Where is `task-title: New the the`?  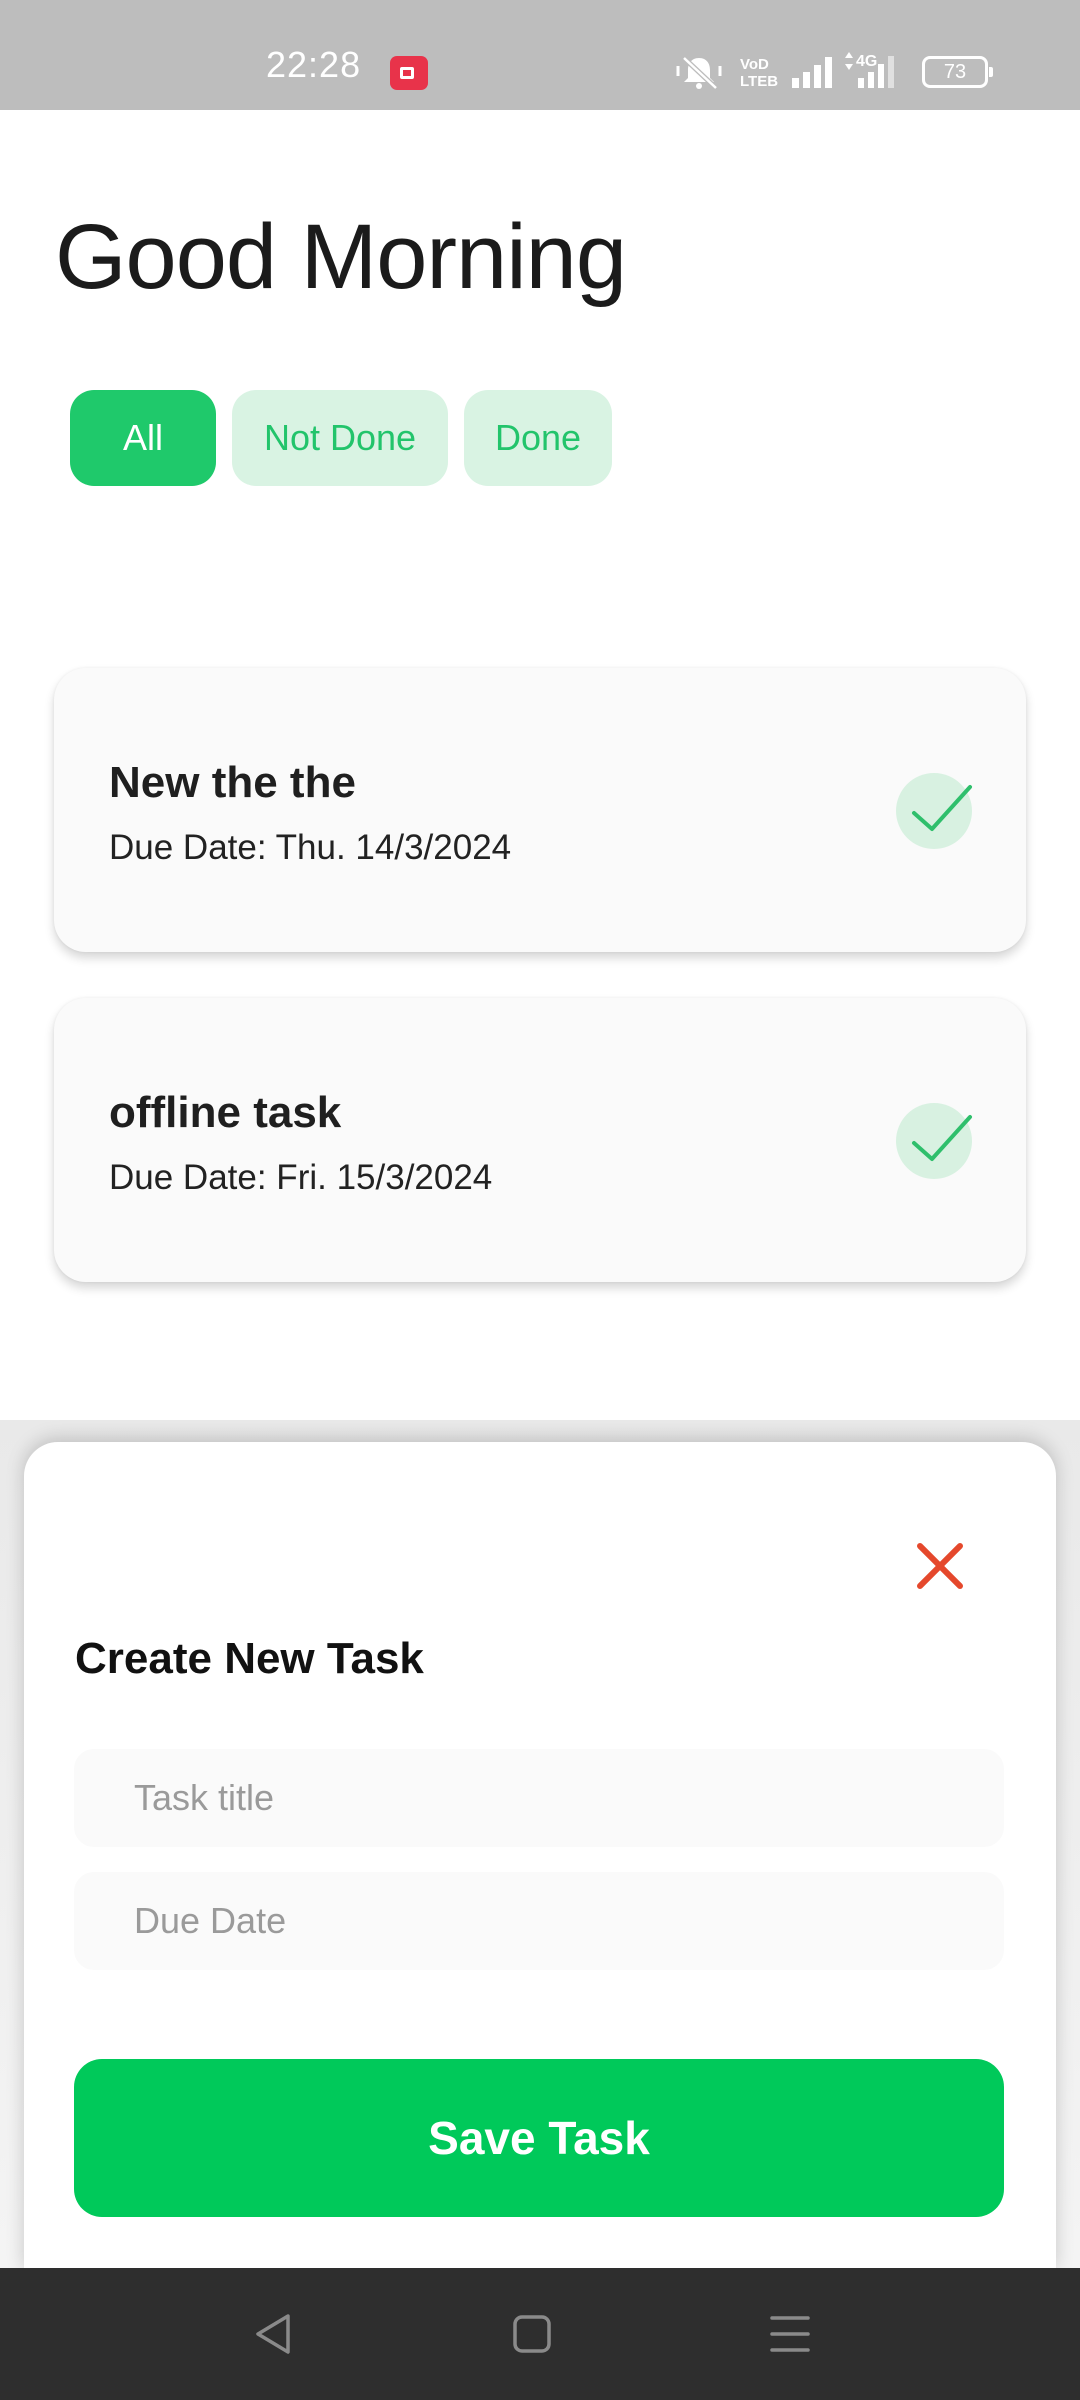
task-title: New the the is located at coordinates (232, 782).